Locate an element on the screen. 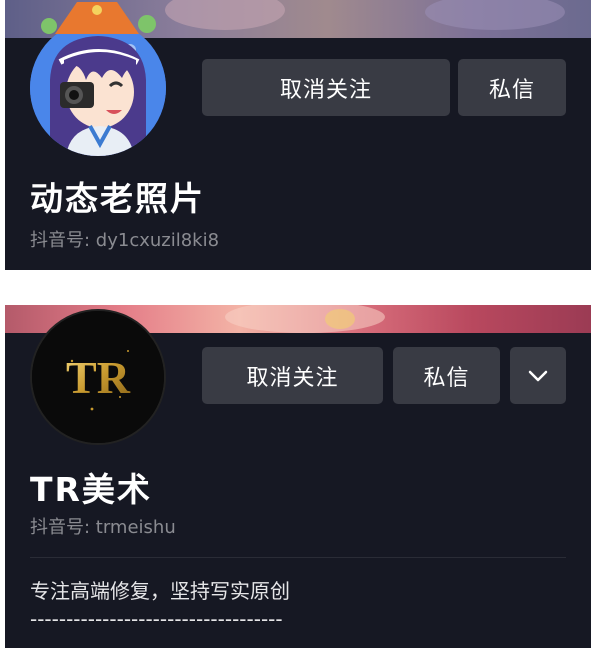 Image resolution: width=596 pixels, height=648 pixels. svg-text: TR is located at coordinates (98, 377).